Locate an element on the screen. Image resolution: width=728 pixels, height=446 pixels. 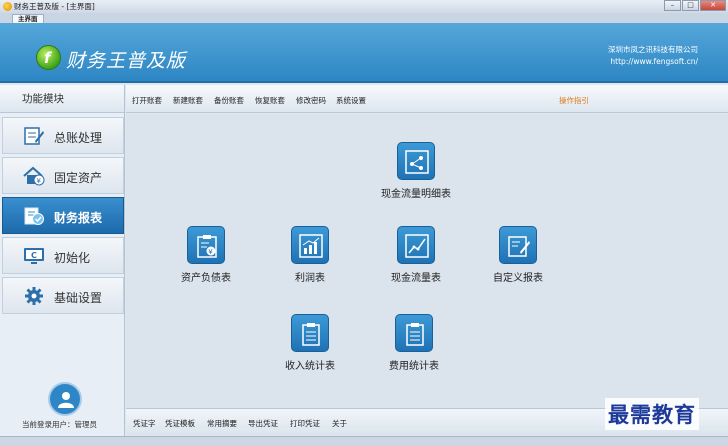
sidebar-item-label: 初始化 is located at coordinates (72, 258).